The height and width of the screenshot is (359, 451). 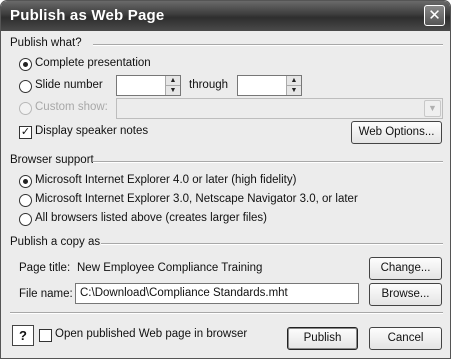 I want to click on browser-option-all-radio, so click(x=25, y=219).